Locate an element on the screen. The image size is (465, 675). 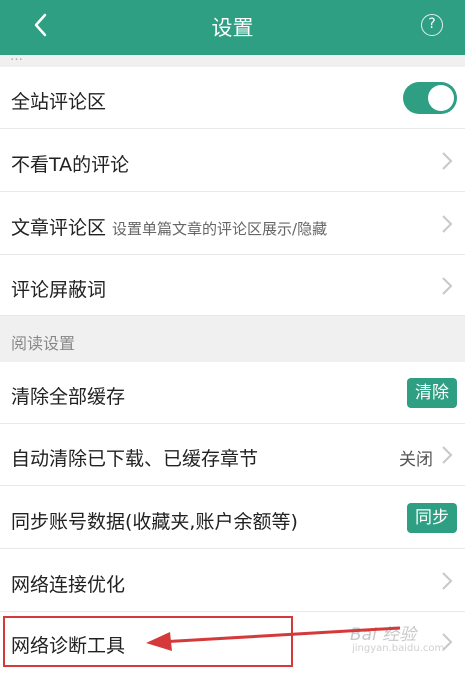
row-label: 不看TA的评论 is located at coordinates (70, 165).